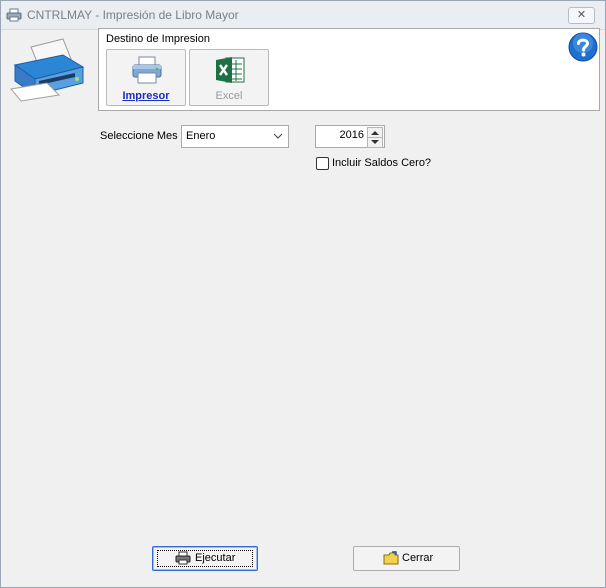 Image resolution: width=606 pixels, height=588 pixels. I want to click on close-icon: ✕, so click(581, 15).